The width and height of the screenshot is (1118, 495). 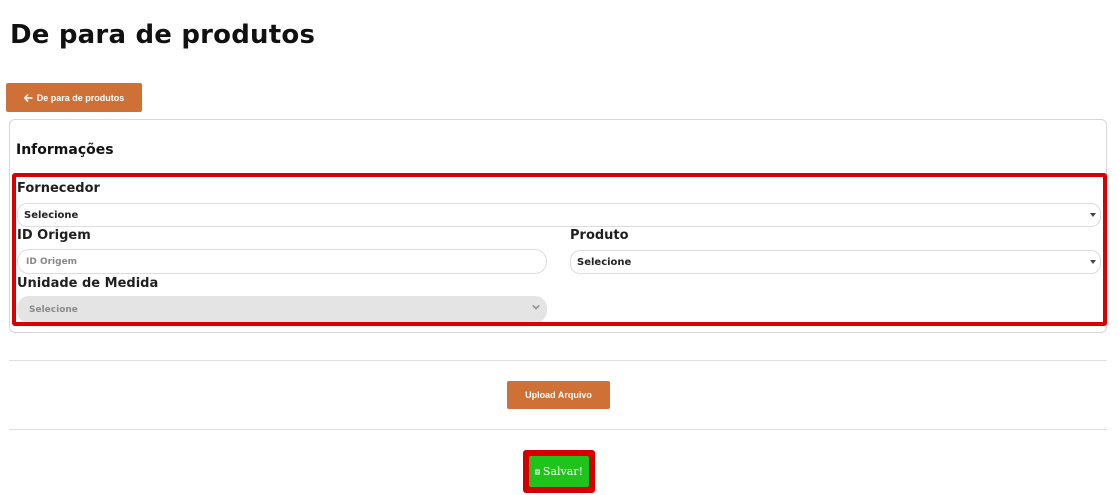 What do you see at coordinates (58, 188) in the screenshot?
I see `fornecedor-label: Fornecedor` at bounding box center [58, 188].